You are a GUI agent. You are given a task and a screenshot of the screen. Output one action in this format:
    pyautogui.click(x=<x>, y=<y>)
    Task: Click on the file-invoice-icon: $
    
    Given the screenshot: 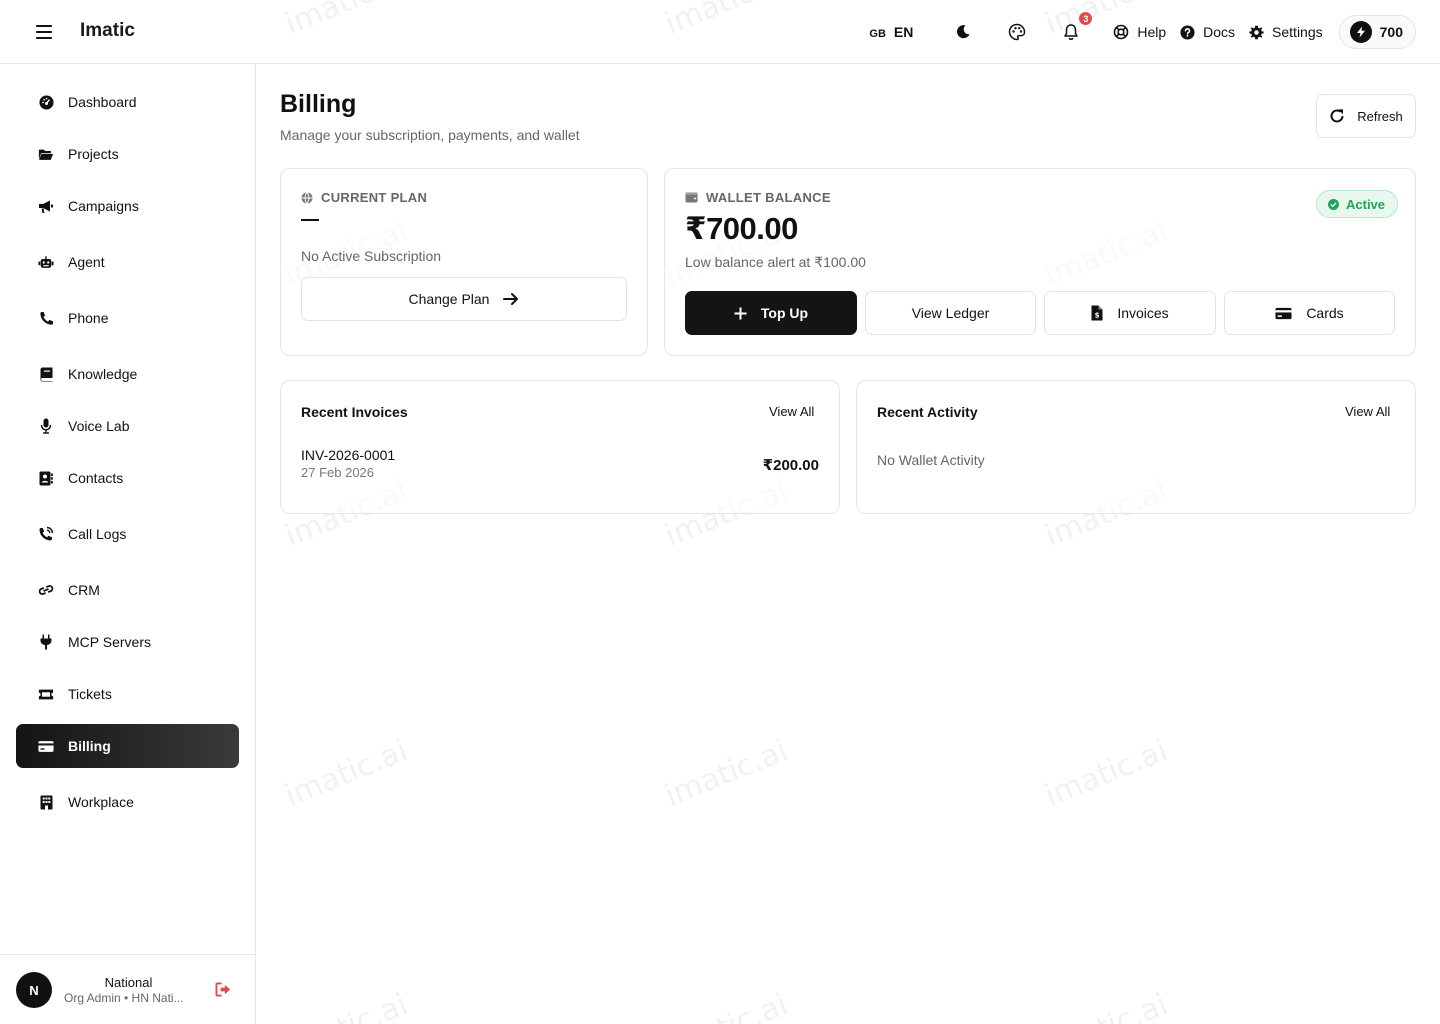 What is the action you would take?
    pyautogui.click(x=1097, y=313)
    